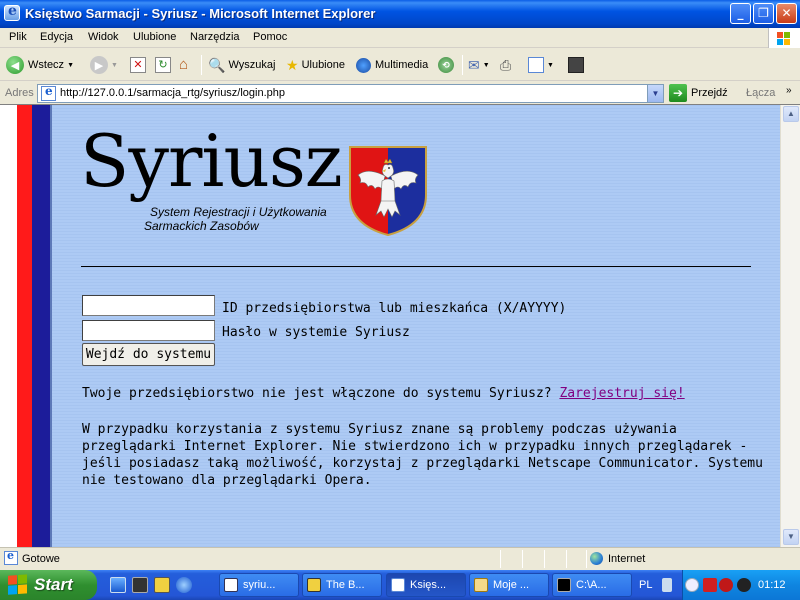 Image resolution: width=800 pixels, height=600 pixels. Describe the element at coordinates (323, 65) in the screenshot. I see `favorites-label: Ulubione` at that location.